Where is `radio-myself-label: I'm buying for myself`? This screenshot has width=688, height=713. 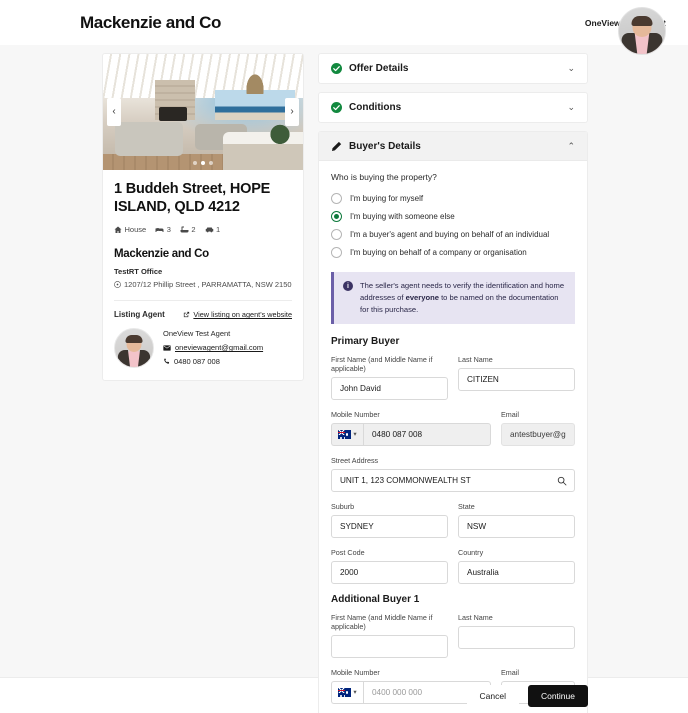 radio-myself-label: I'm buying for myself is located at coordinates (387, 198).